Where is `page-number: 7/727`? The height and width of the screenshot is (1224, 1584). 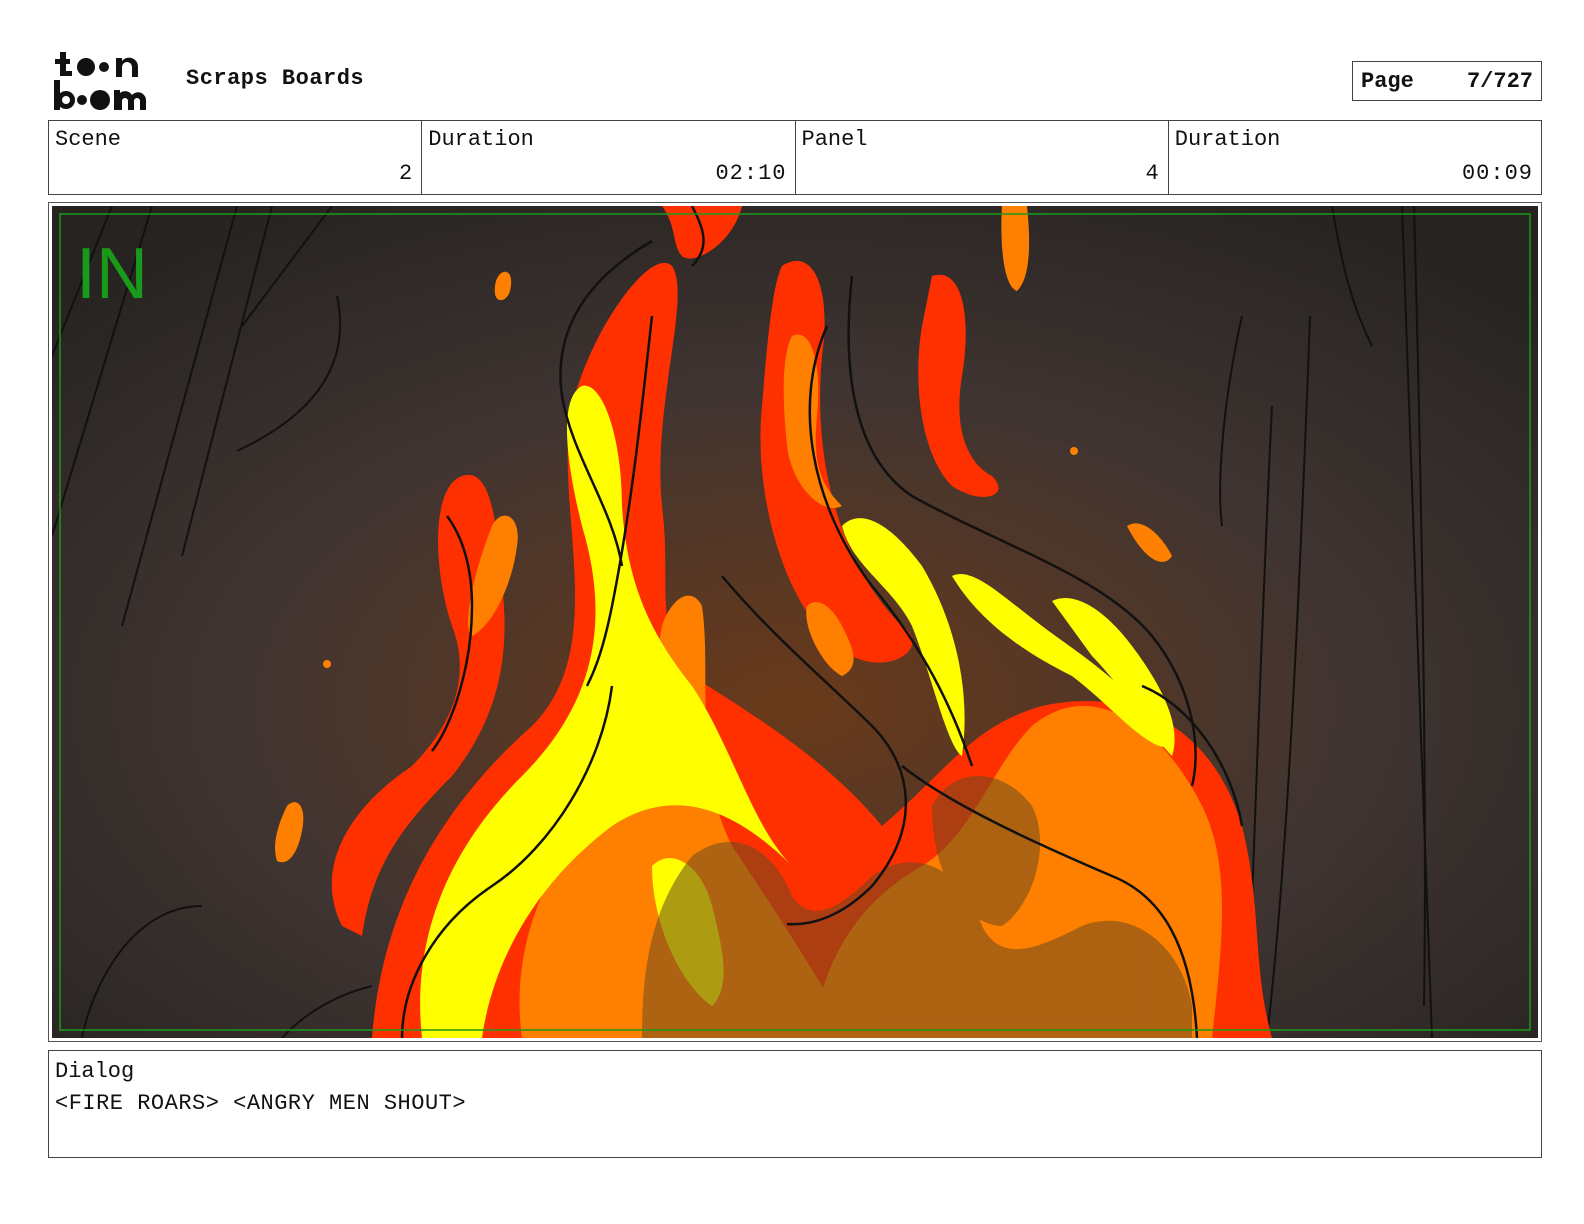
page-number: 7/727 is located at coordinates (1499, 81).